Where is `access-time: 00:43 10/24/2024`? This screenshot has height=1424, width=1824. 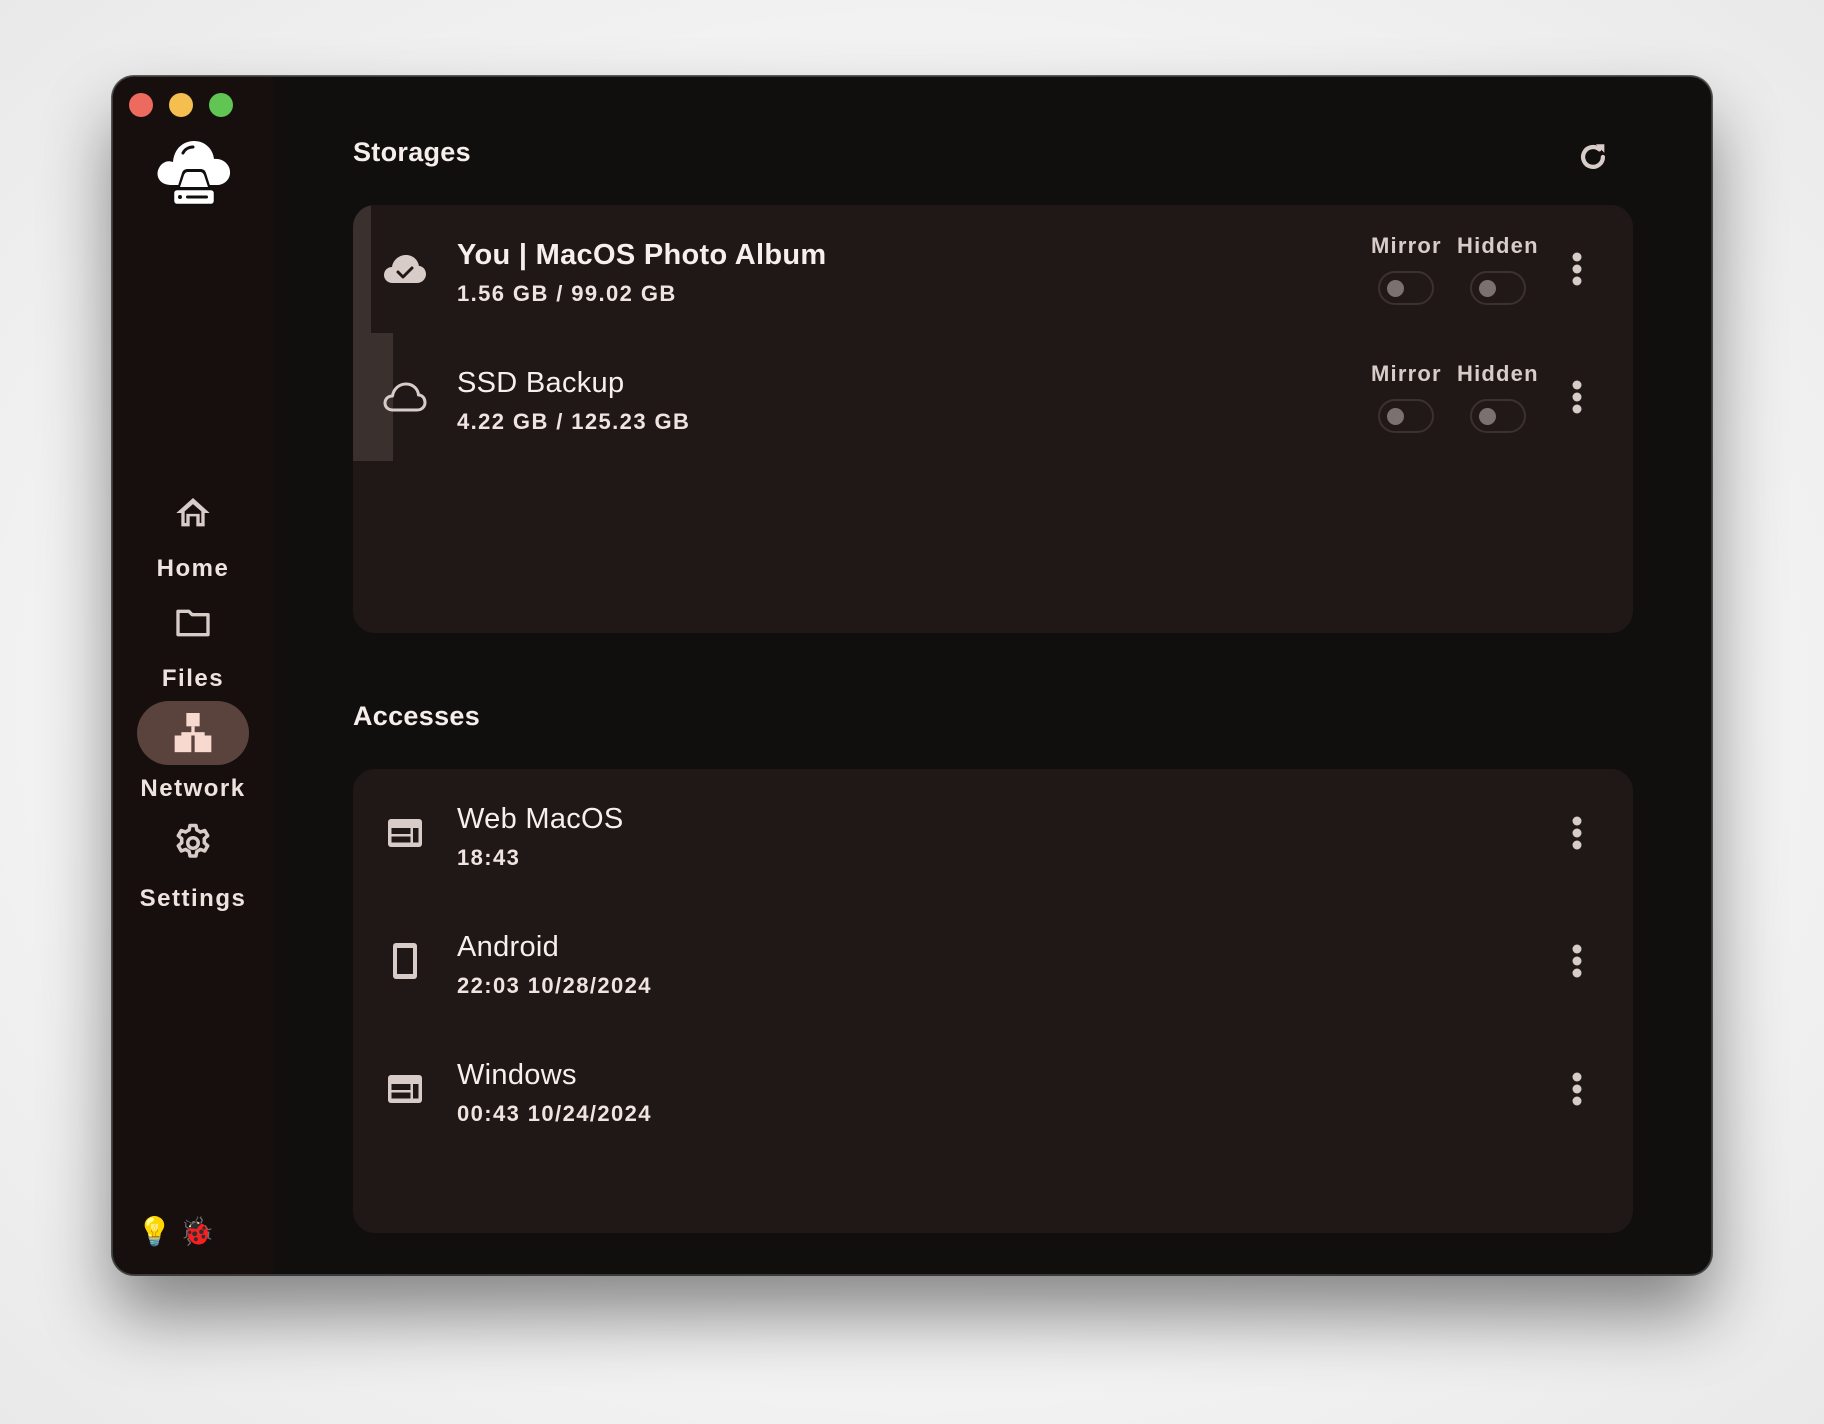 access-time: 00:43 10/24/2024 is located at coordinates (554, 1113).